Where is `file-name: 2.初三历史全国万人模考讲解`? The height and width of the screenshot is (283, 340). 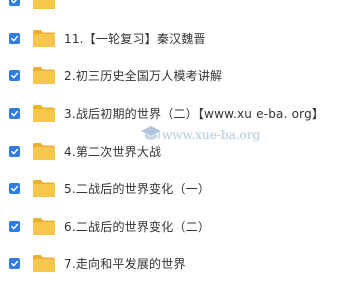 file-name: 2.初三历史全国万人模考讲解 is located at coordinates (143, 76).